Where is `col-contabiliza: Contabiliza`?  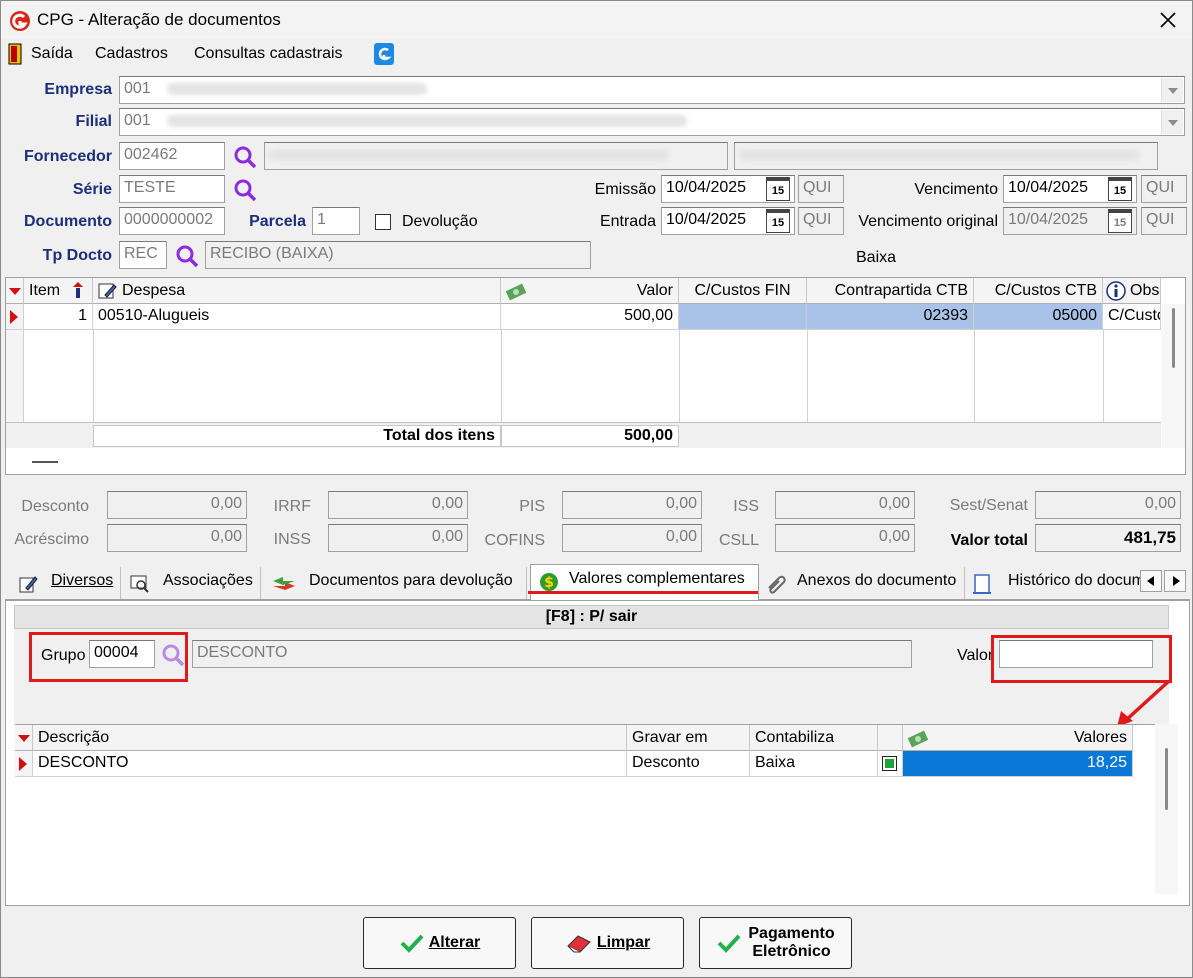
col-contabiliza: Contabiliza is located at coordinates (814, 738).